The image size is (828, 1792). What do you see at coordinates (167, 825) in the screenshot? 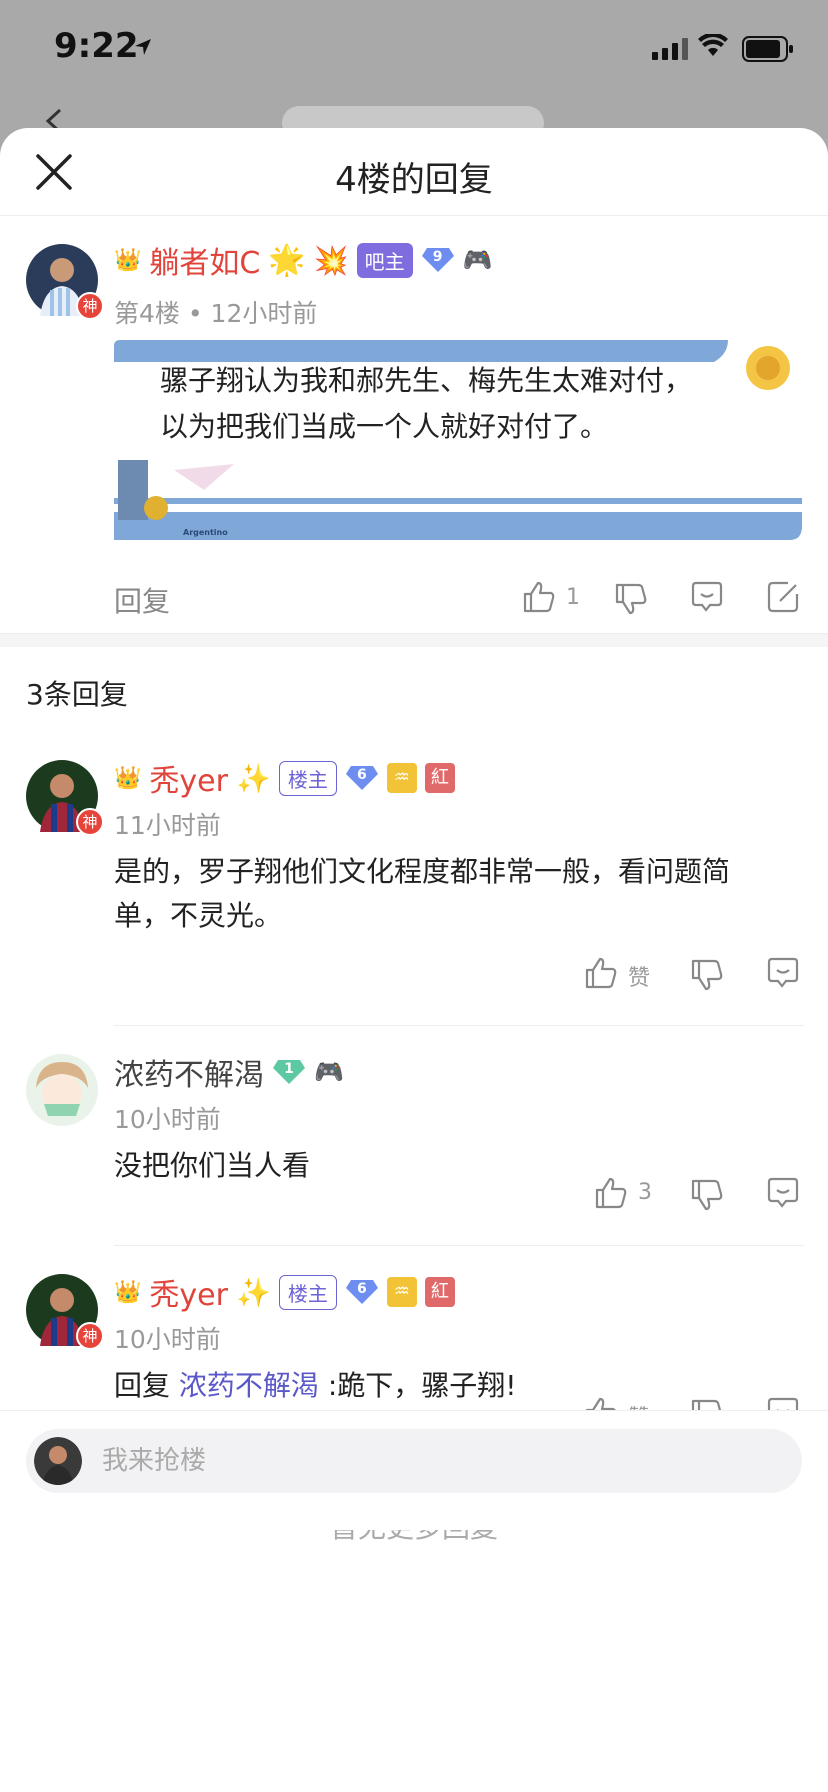
I see `comment-time: 11小时前` at bounding box center [167, 825].